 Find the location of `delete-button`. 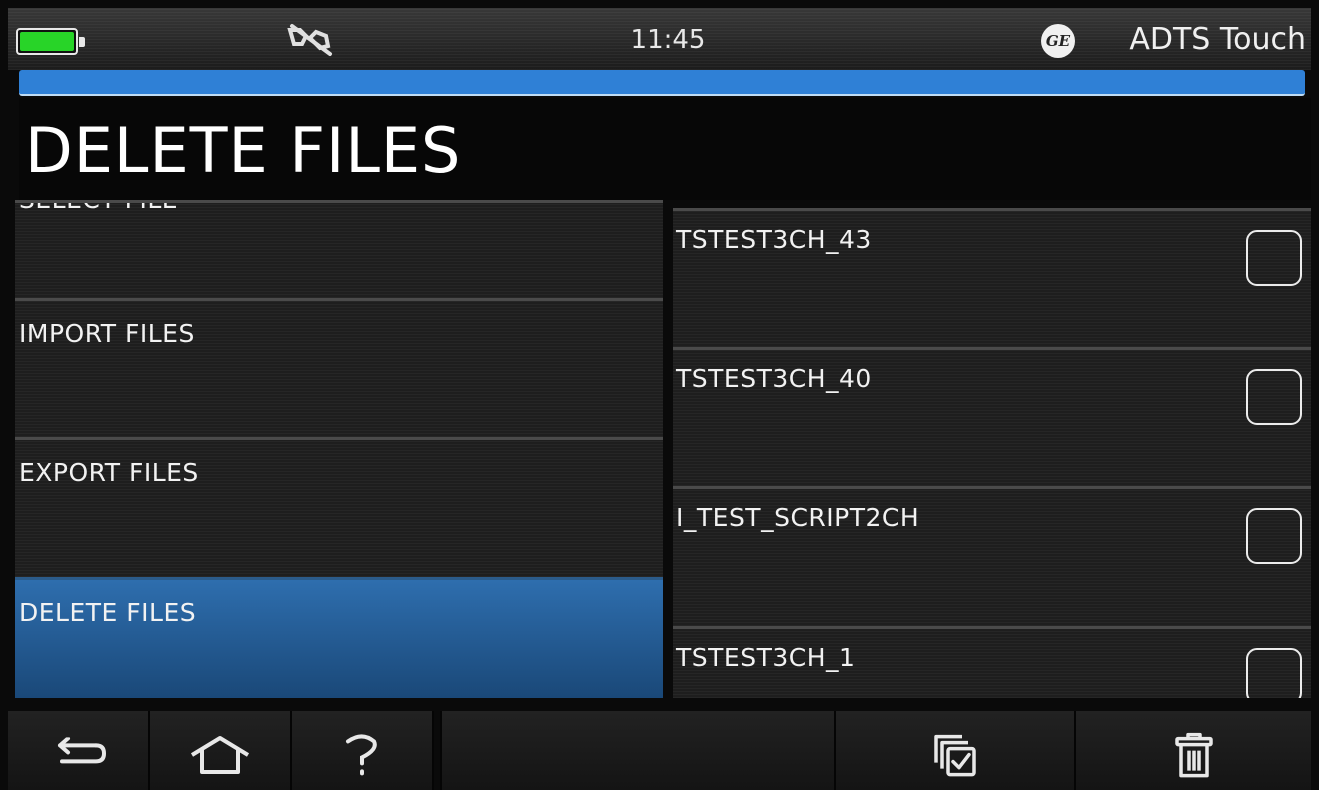

delete-button is located at coordinates (1193, 750).